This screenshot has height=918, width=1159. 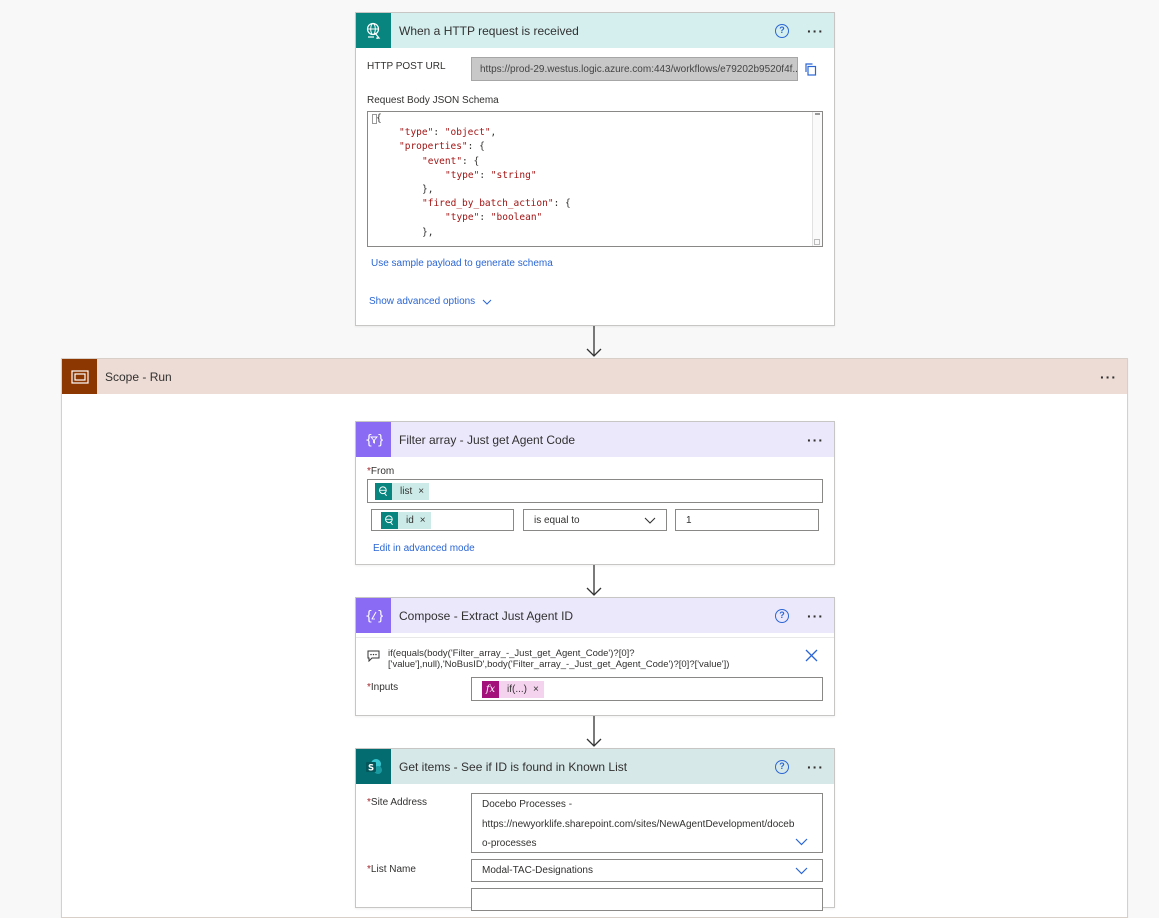 I want to click on sample-payload-link: Use sample payload to generate schema, so click(x=462, y=263).